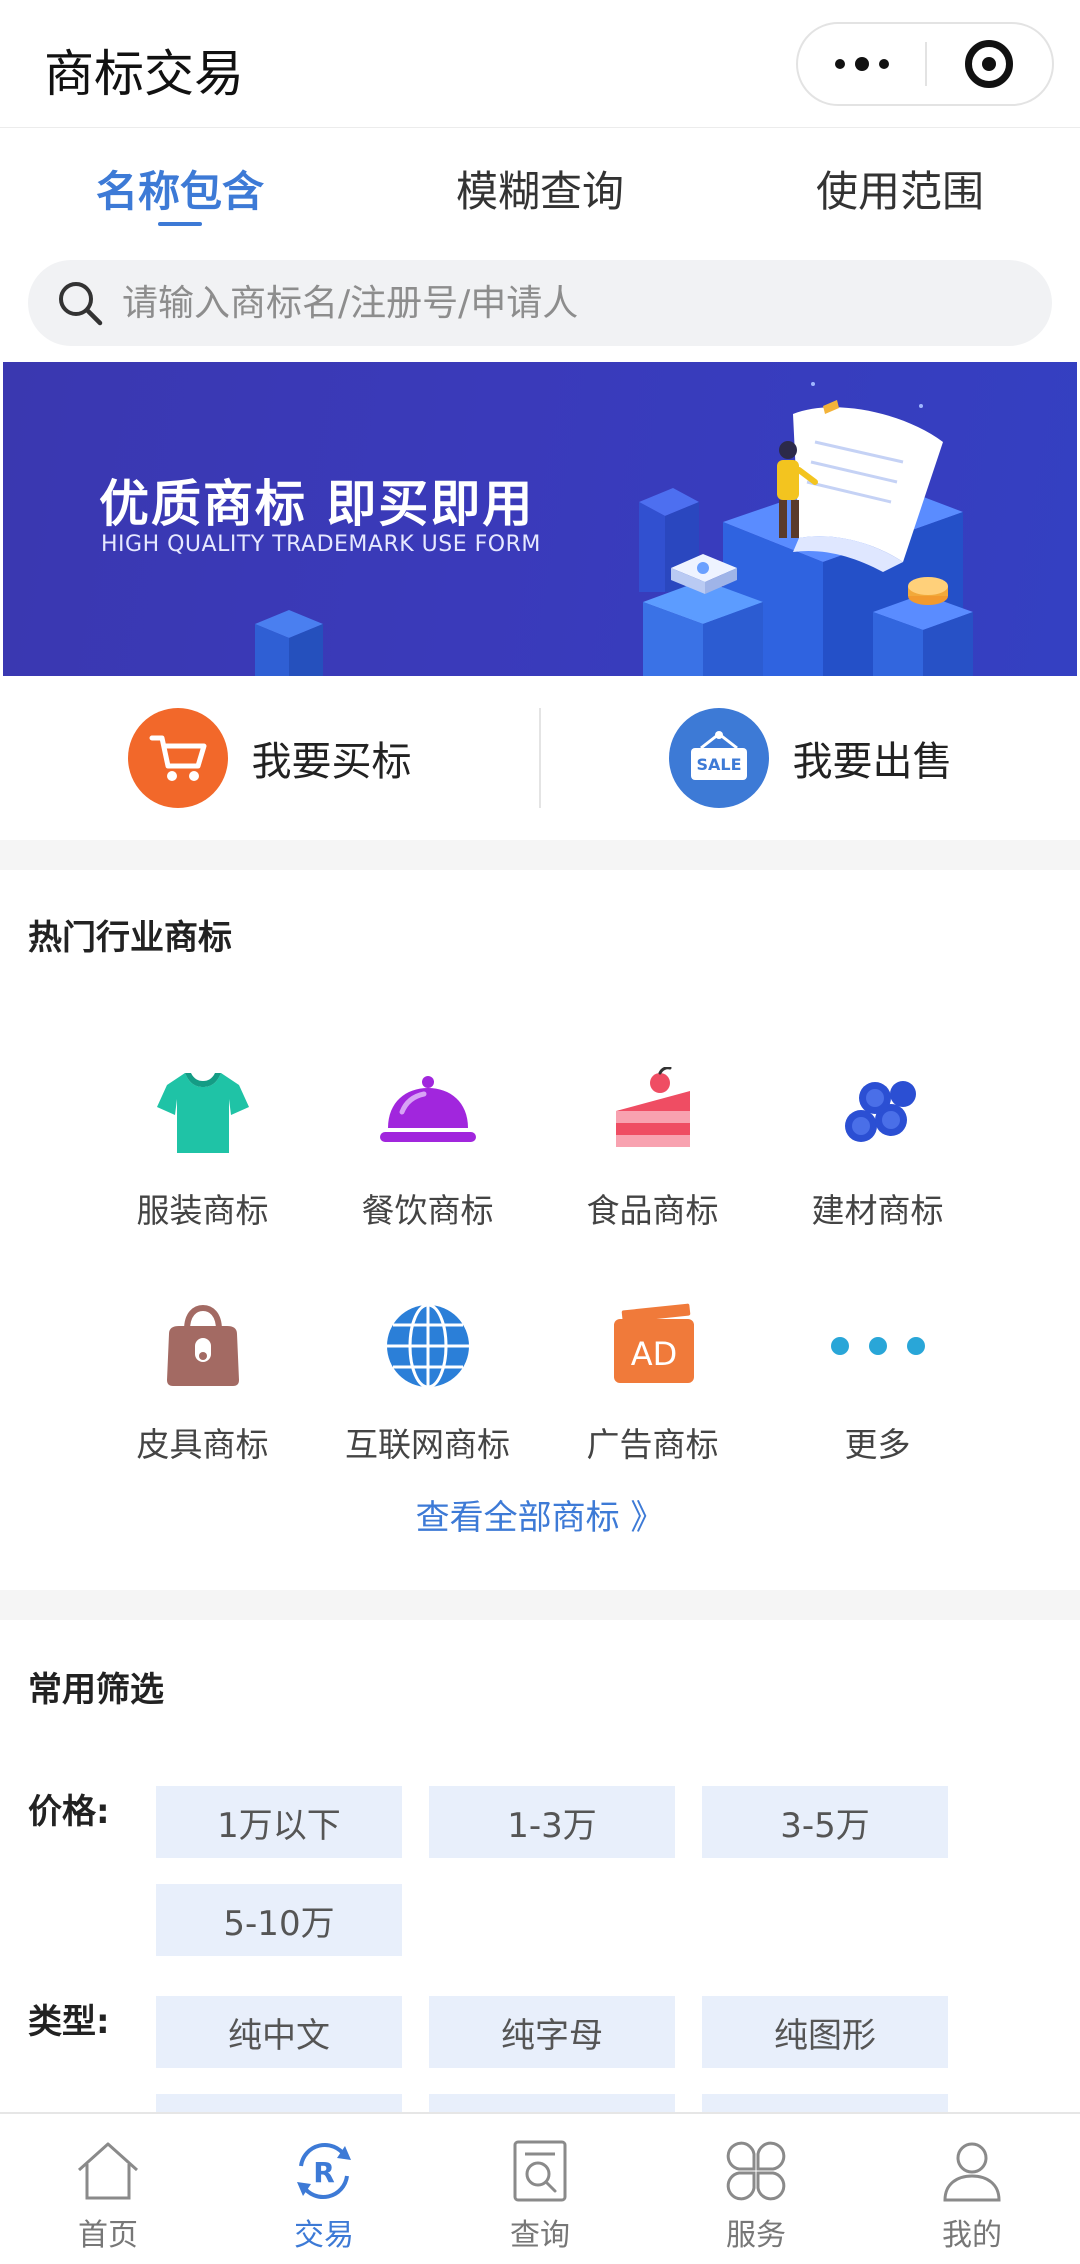 The image size is (1080, 2264). Describe the element at coordinates (428, 1112) in the screenshot. I see `food-cloche-icon` at that location.